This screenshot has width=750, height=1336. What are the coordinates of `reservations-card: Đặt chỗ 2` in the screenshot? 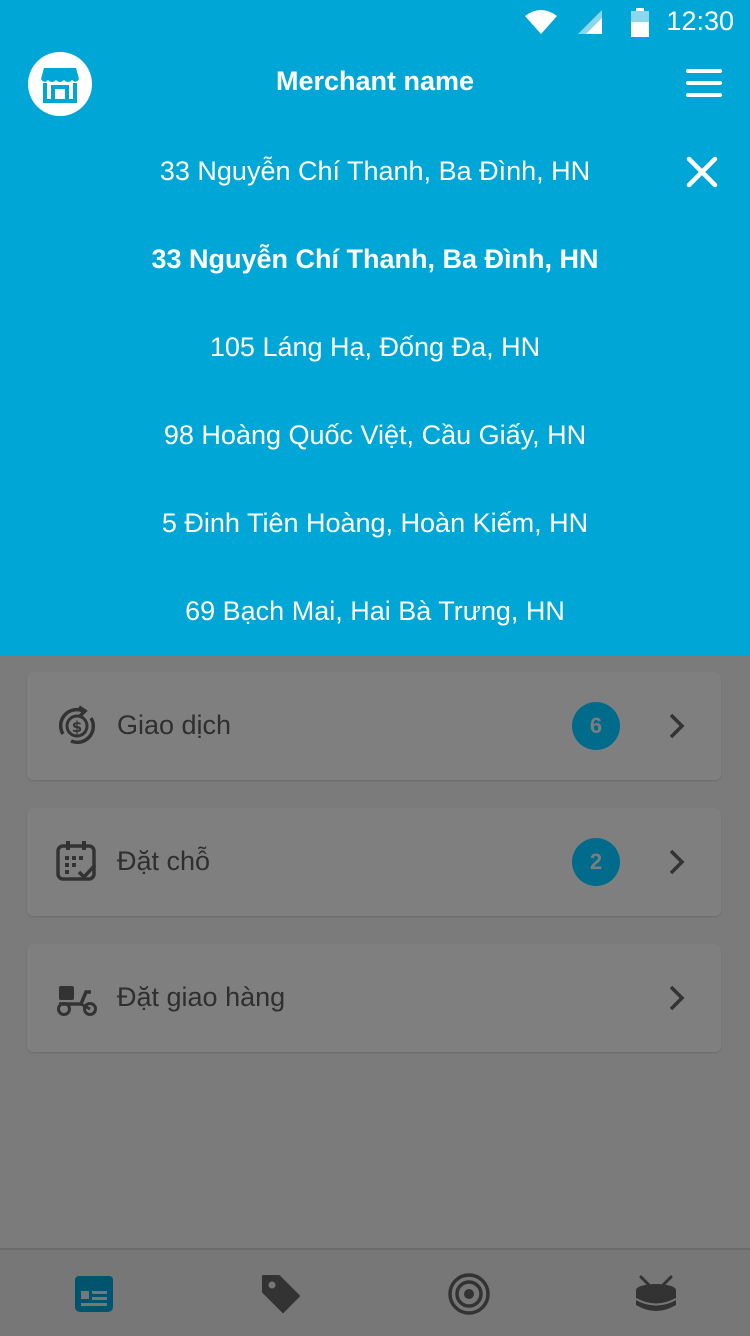 It's located at (374, 862).